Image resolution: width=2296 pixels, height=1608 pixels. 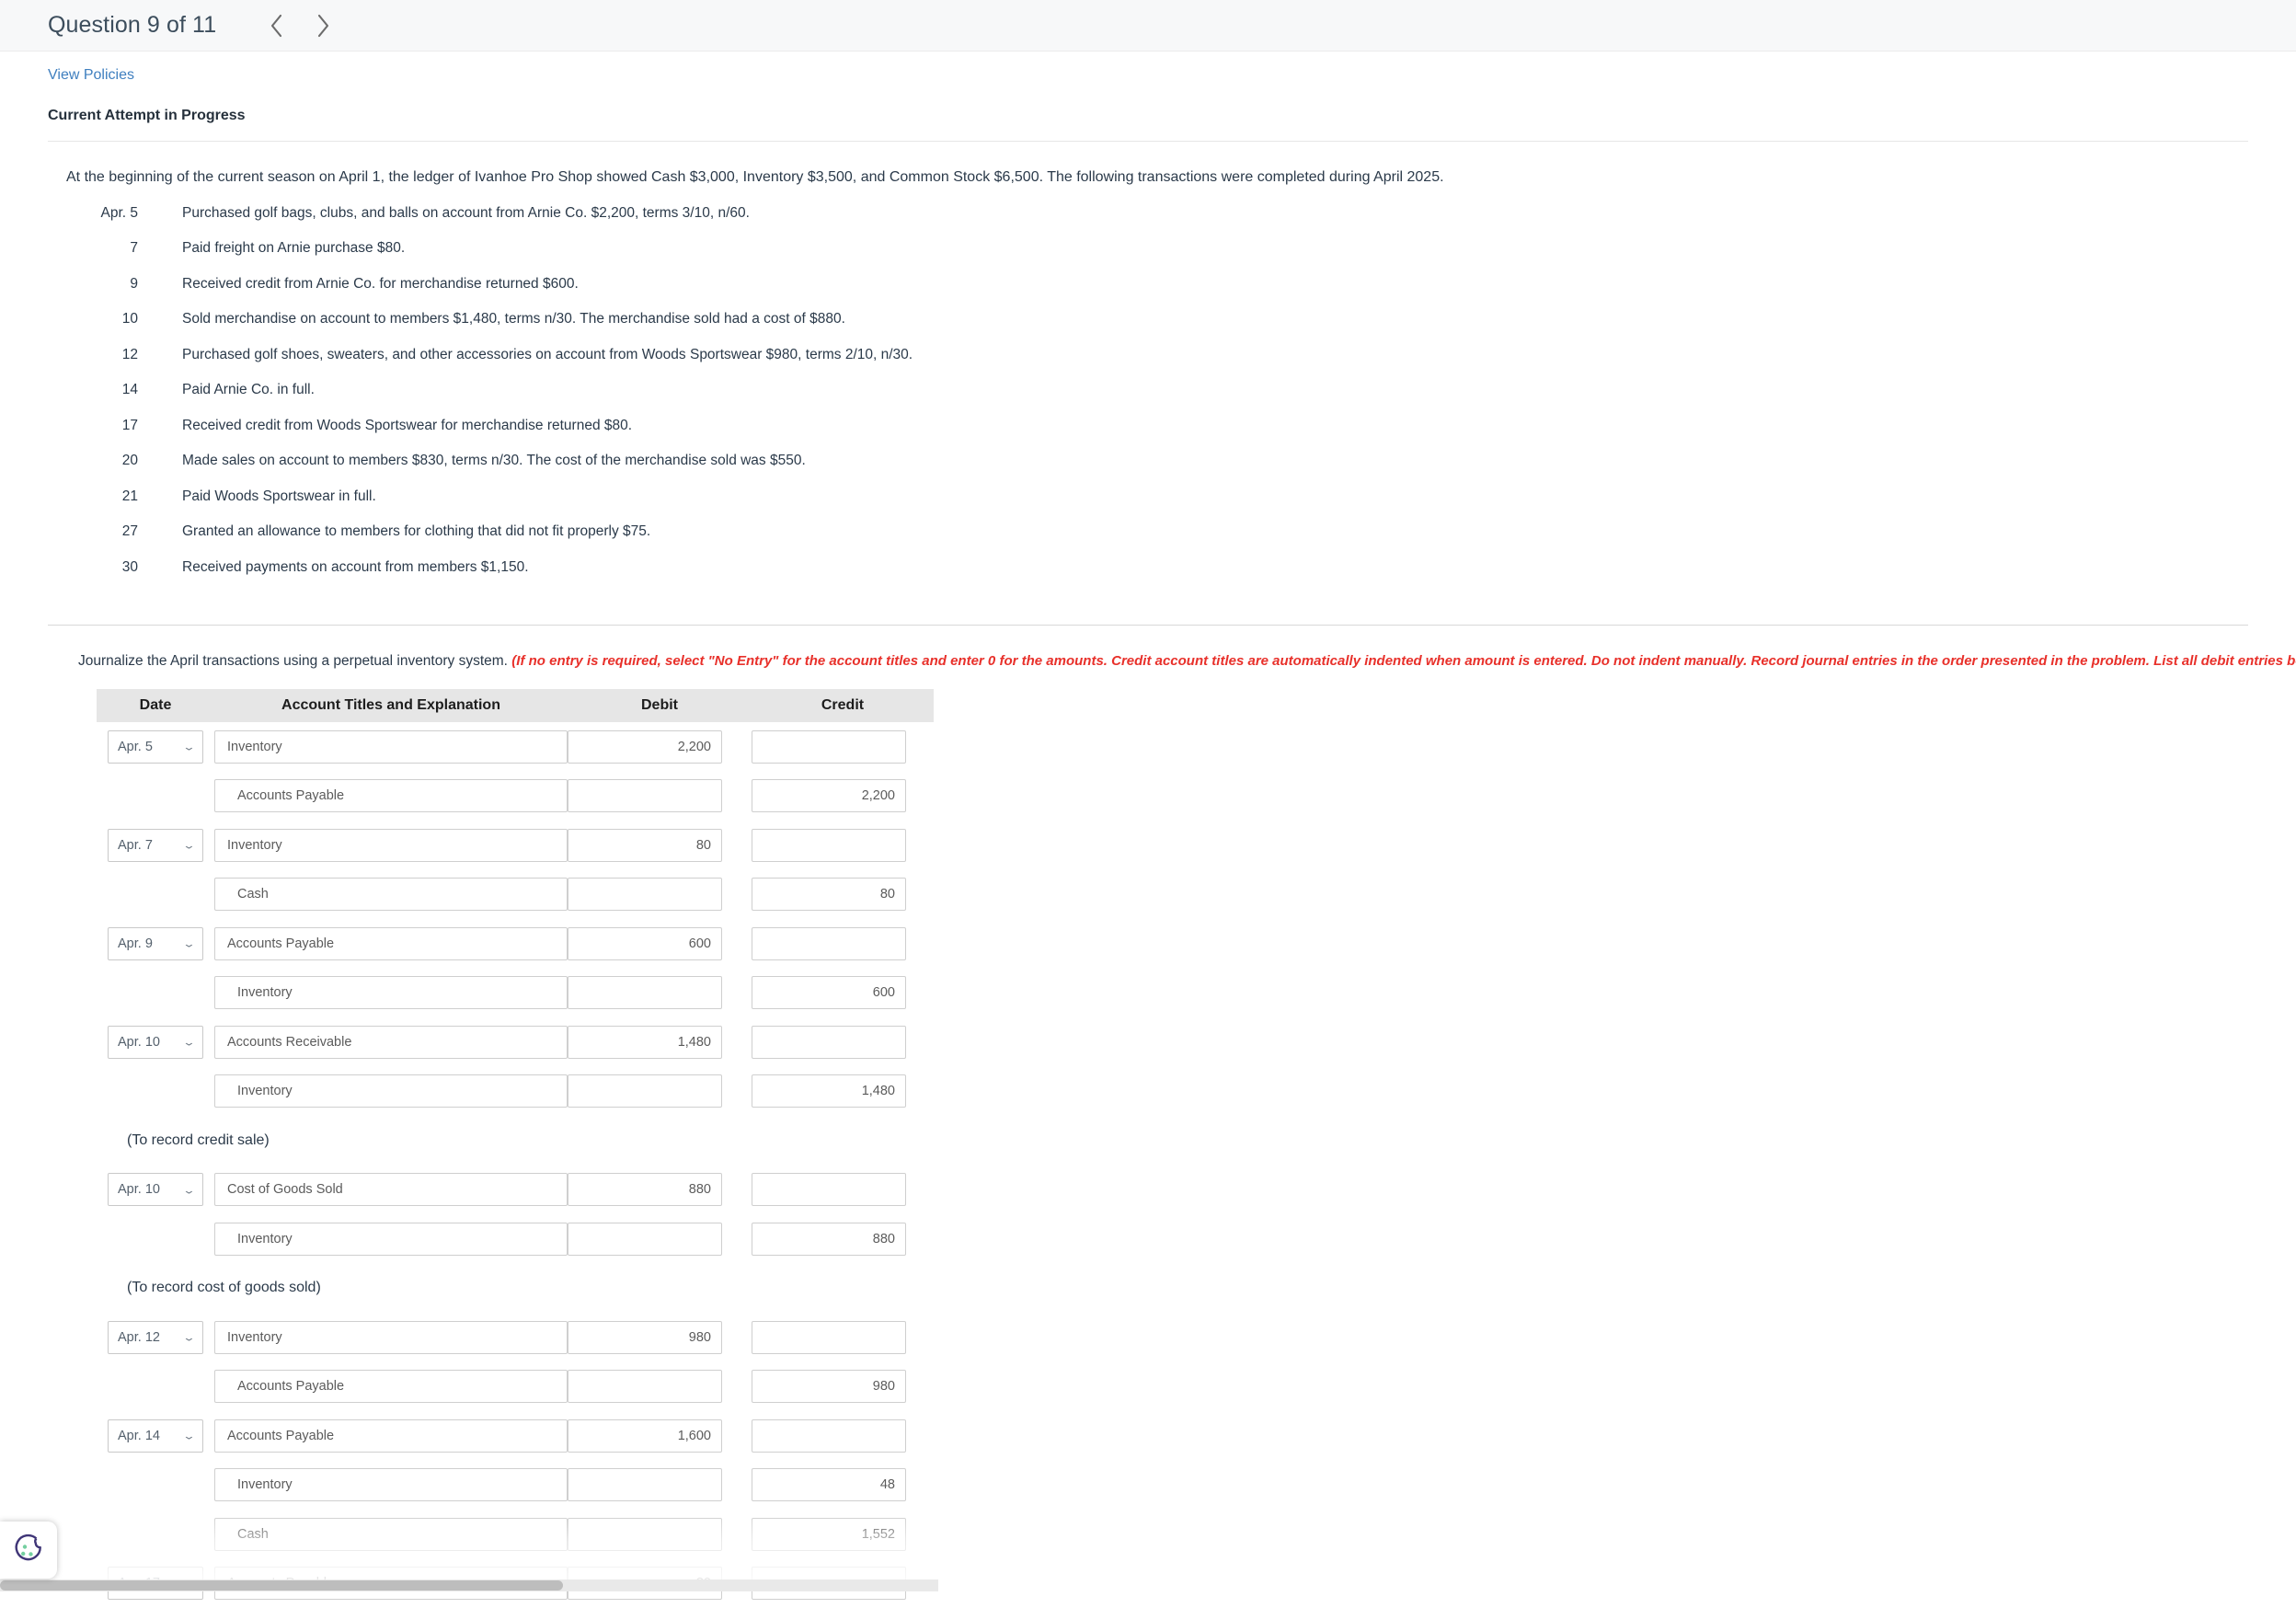 I want to click on journal-cell-date: Apr. 9 ⌄, so click(x=155, y=944).